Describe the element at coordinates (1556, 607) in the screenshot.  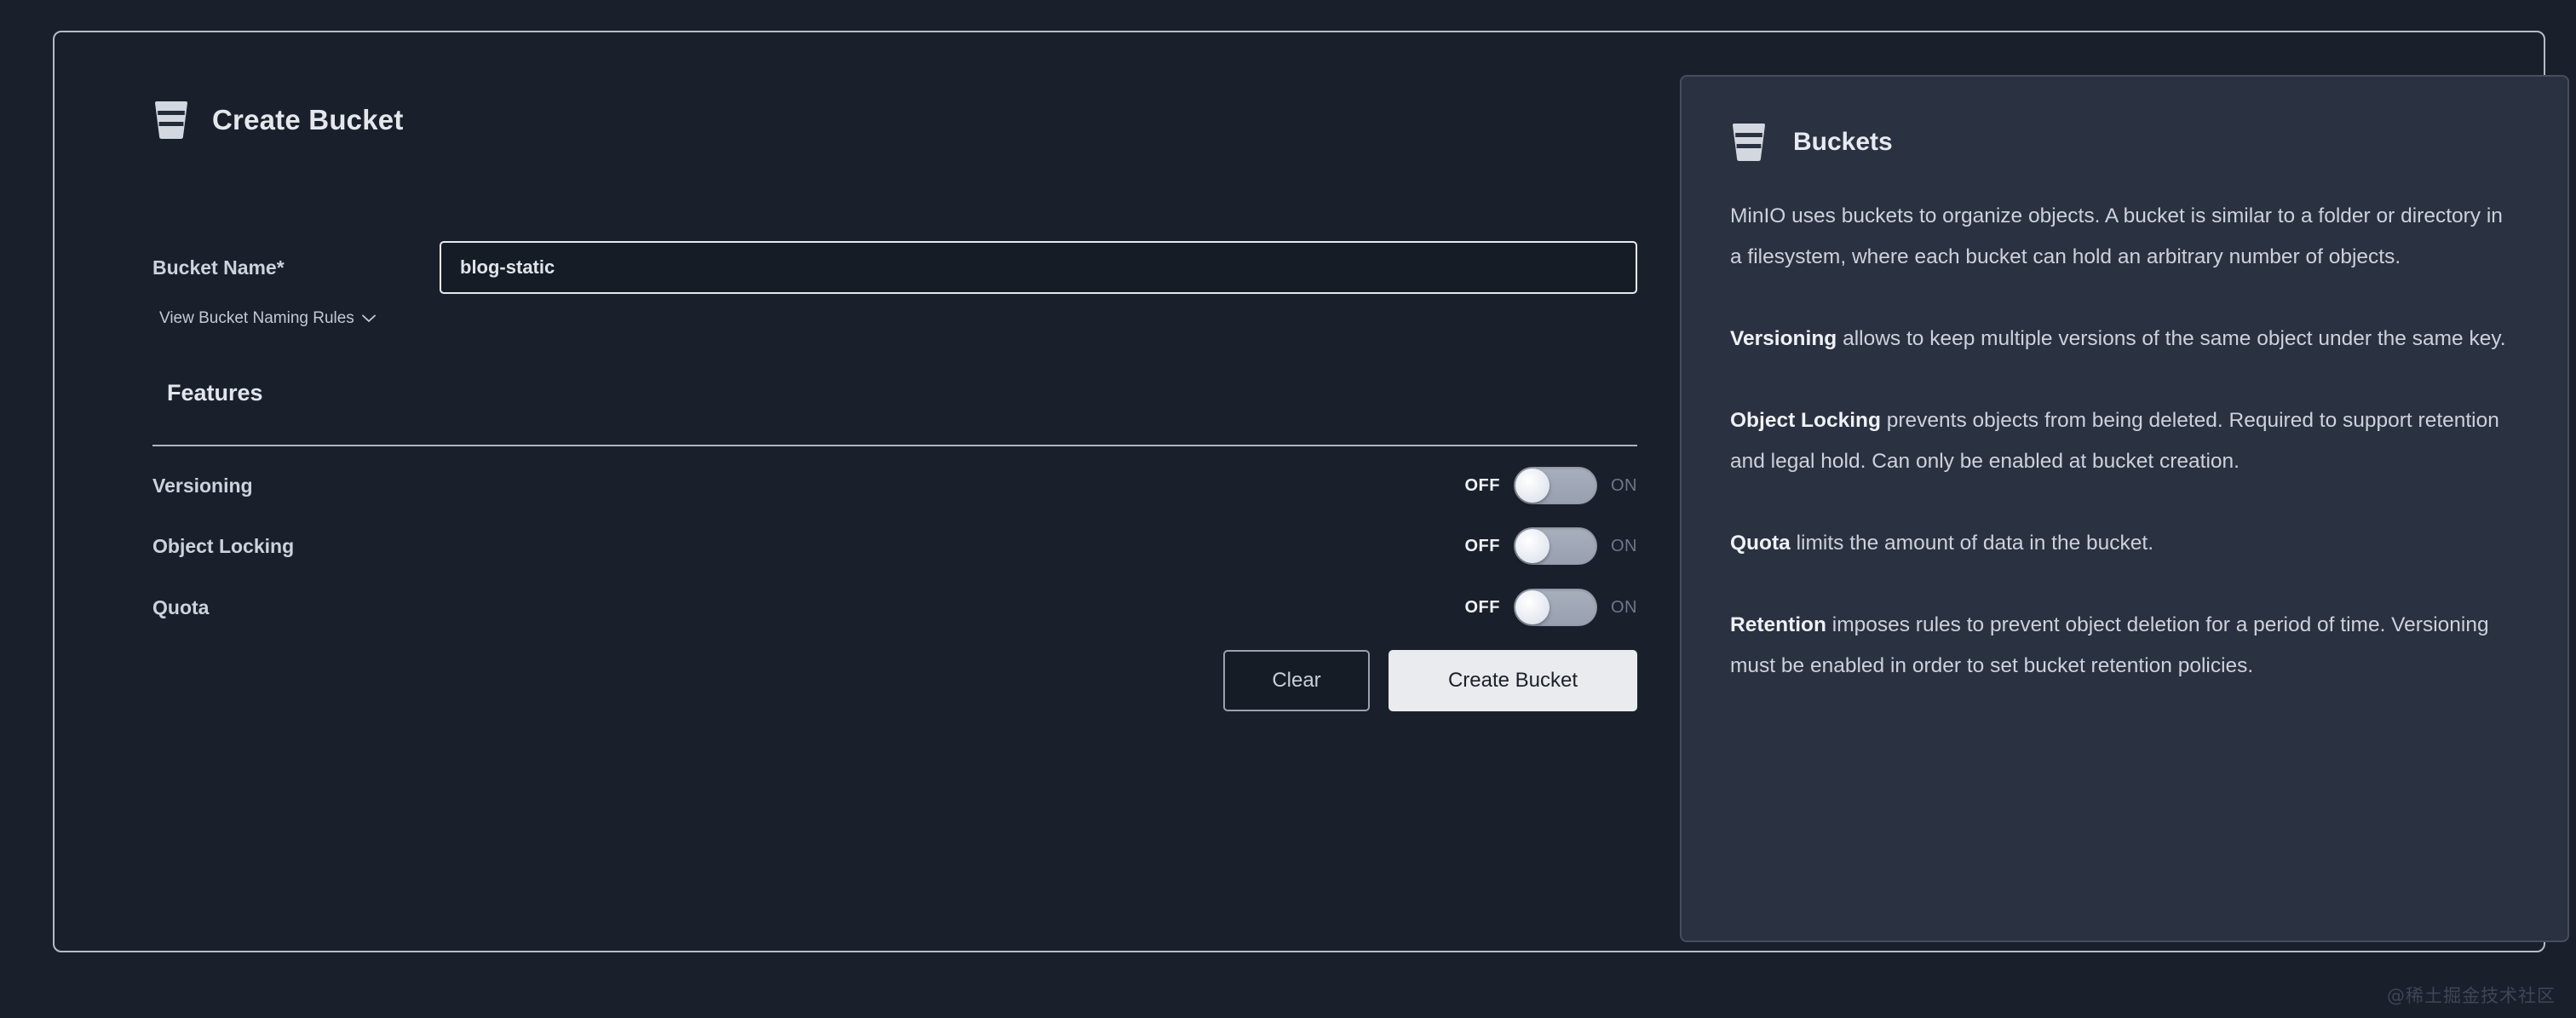
I see `quota-toggle` at that location.